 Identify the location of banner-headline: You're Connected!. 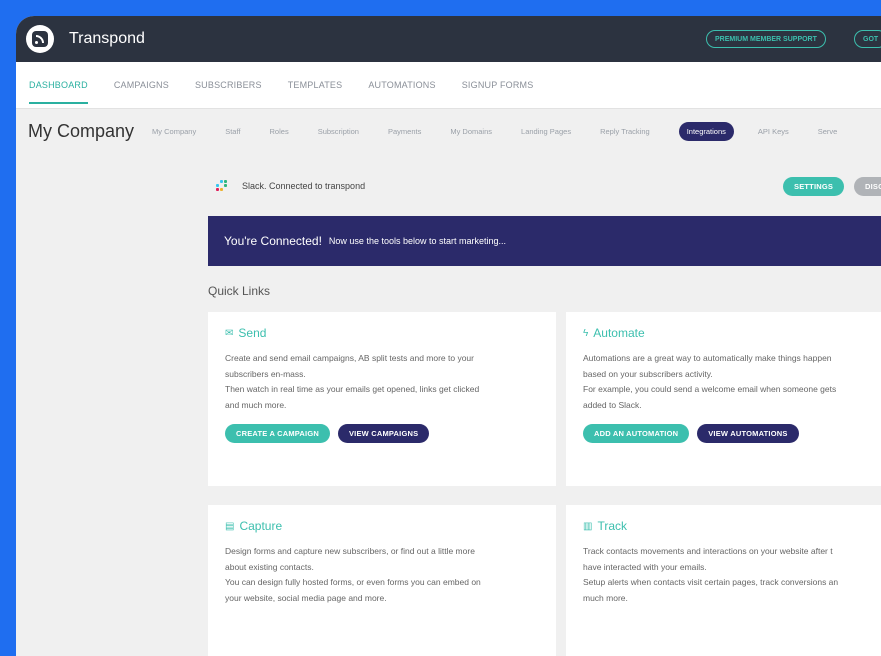
(273, 241).